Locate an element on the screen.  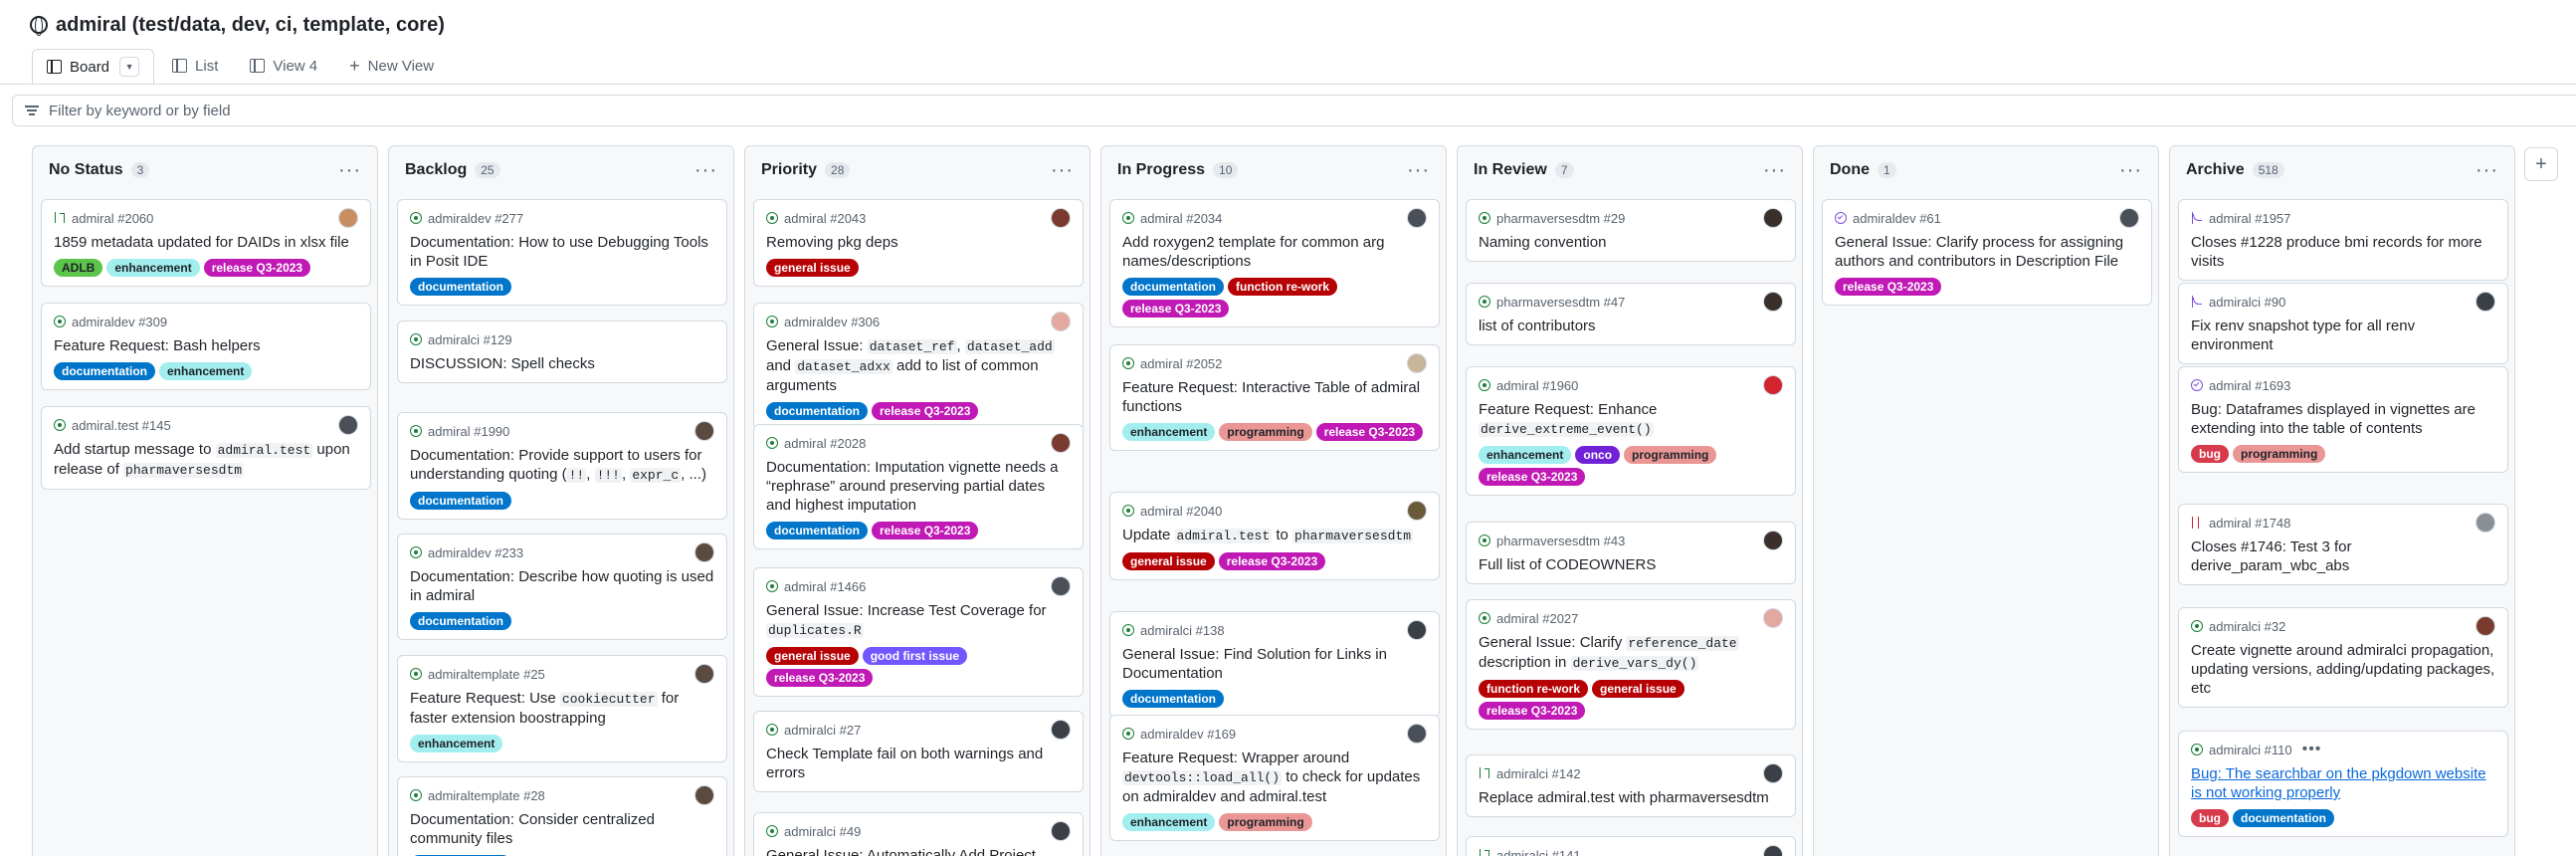
card-meta: admiralci #110 ••• is located at coordinates (2343, 749).